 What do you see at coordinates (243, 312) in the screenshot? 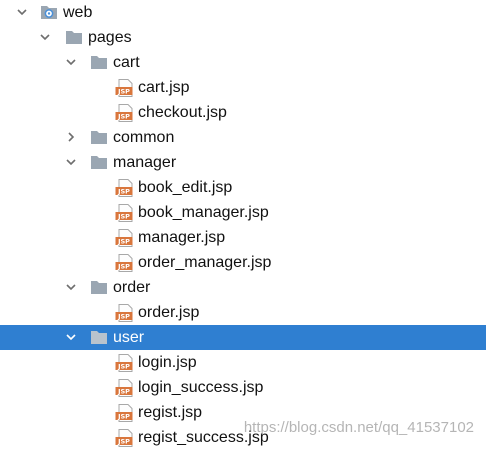
I see `tree-file-order-jsp: JSP order.jsp` at bounding box center [243, 312].